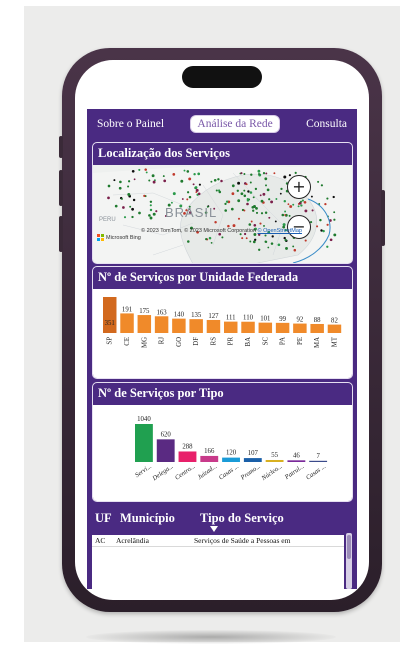  Describe the element at coordinates (231, 453) in the screenshot. I see `type-data-label: 120` at that location.